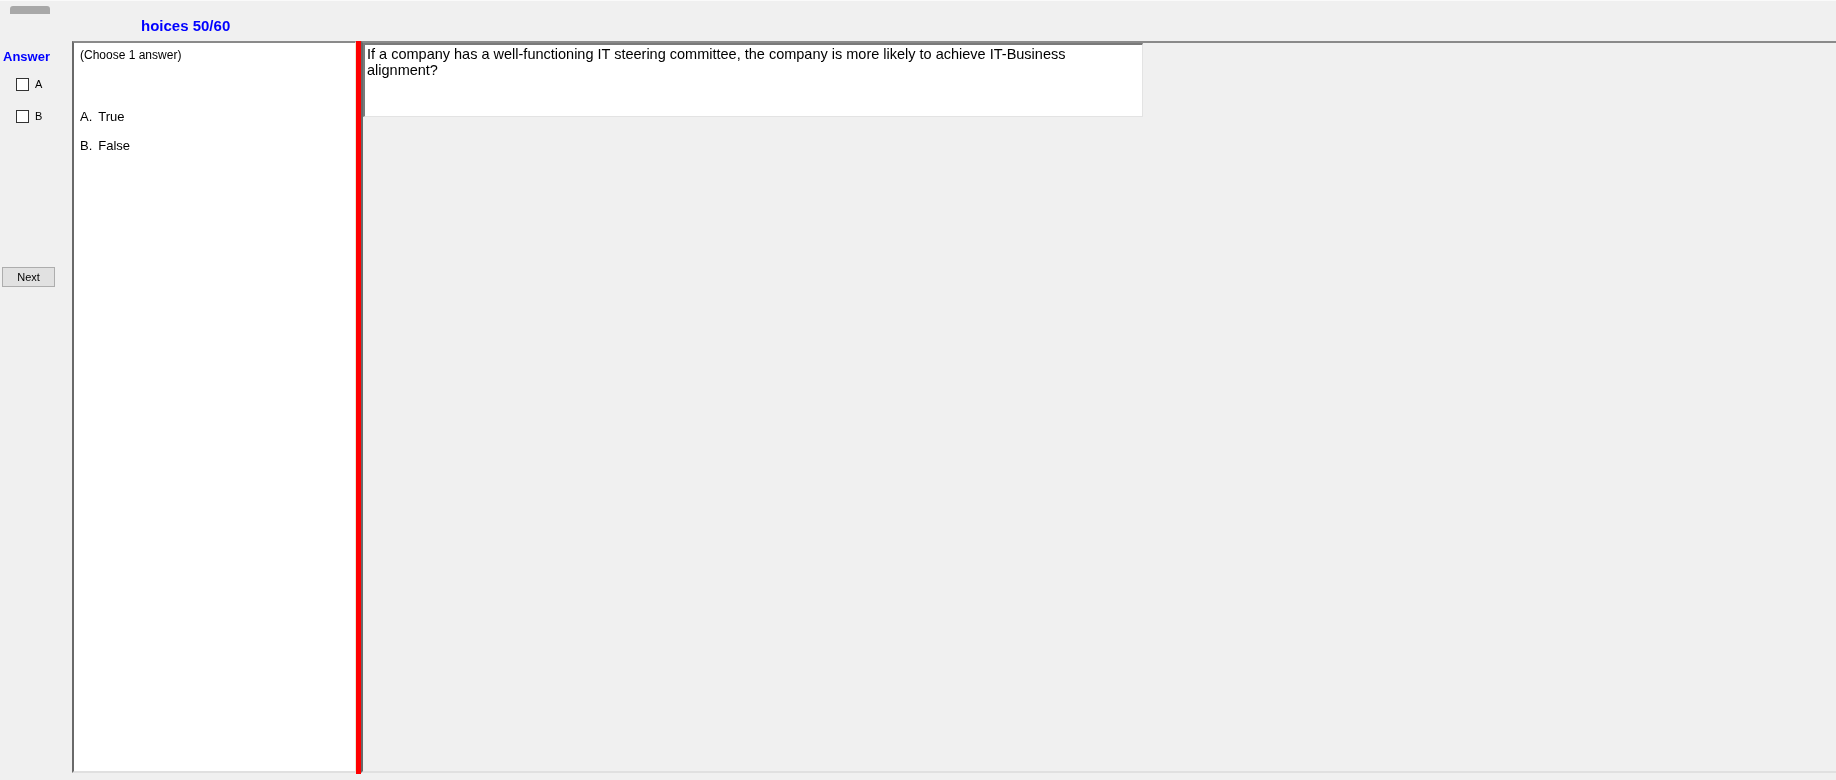  I want to click on answer-title: Answer, so click(26, 57).